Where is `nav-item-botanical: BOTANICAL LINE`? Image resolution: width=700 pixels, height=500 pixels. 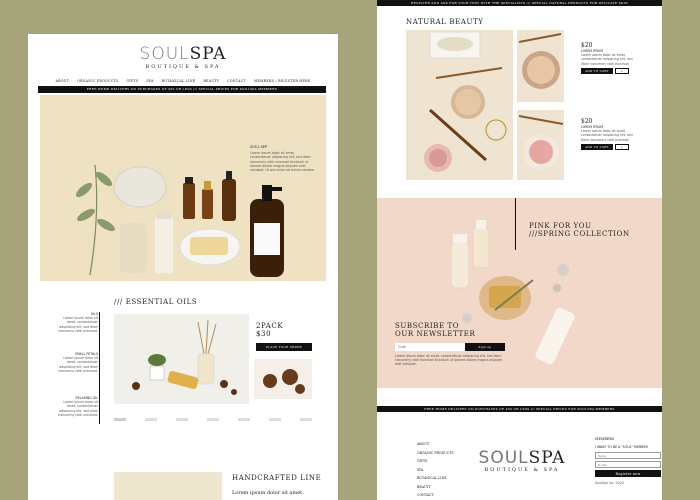 nav-item-botanical: BOTANICAL LINE is located at coordinates (179, 81).